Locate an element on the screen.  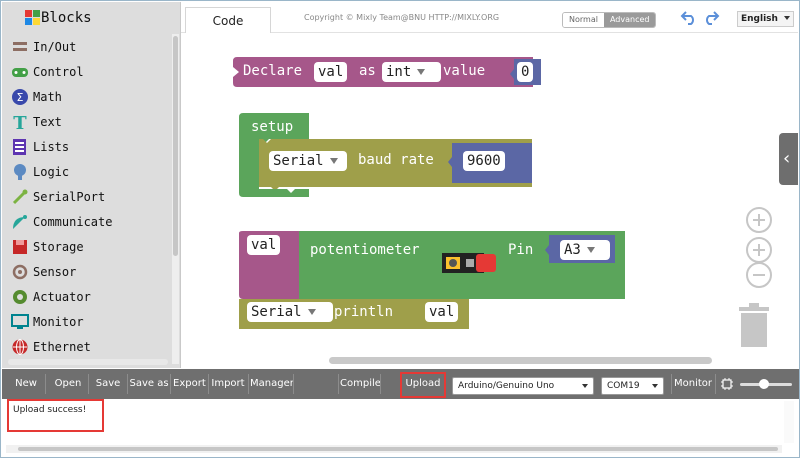
sidebar-item-label: Lists is located at coordinates (51, 147).